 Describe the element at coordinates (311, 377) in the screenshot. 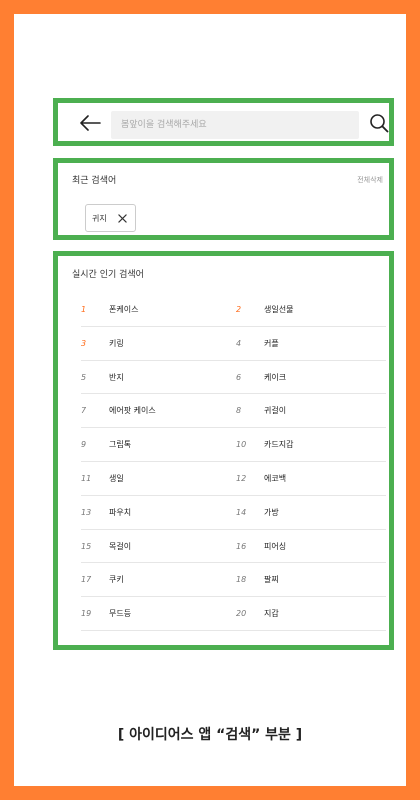

I see `list-item: 6 케이크` at that location.